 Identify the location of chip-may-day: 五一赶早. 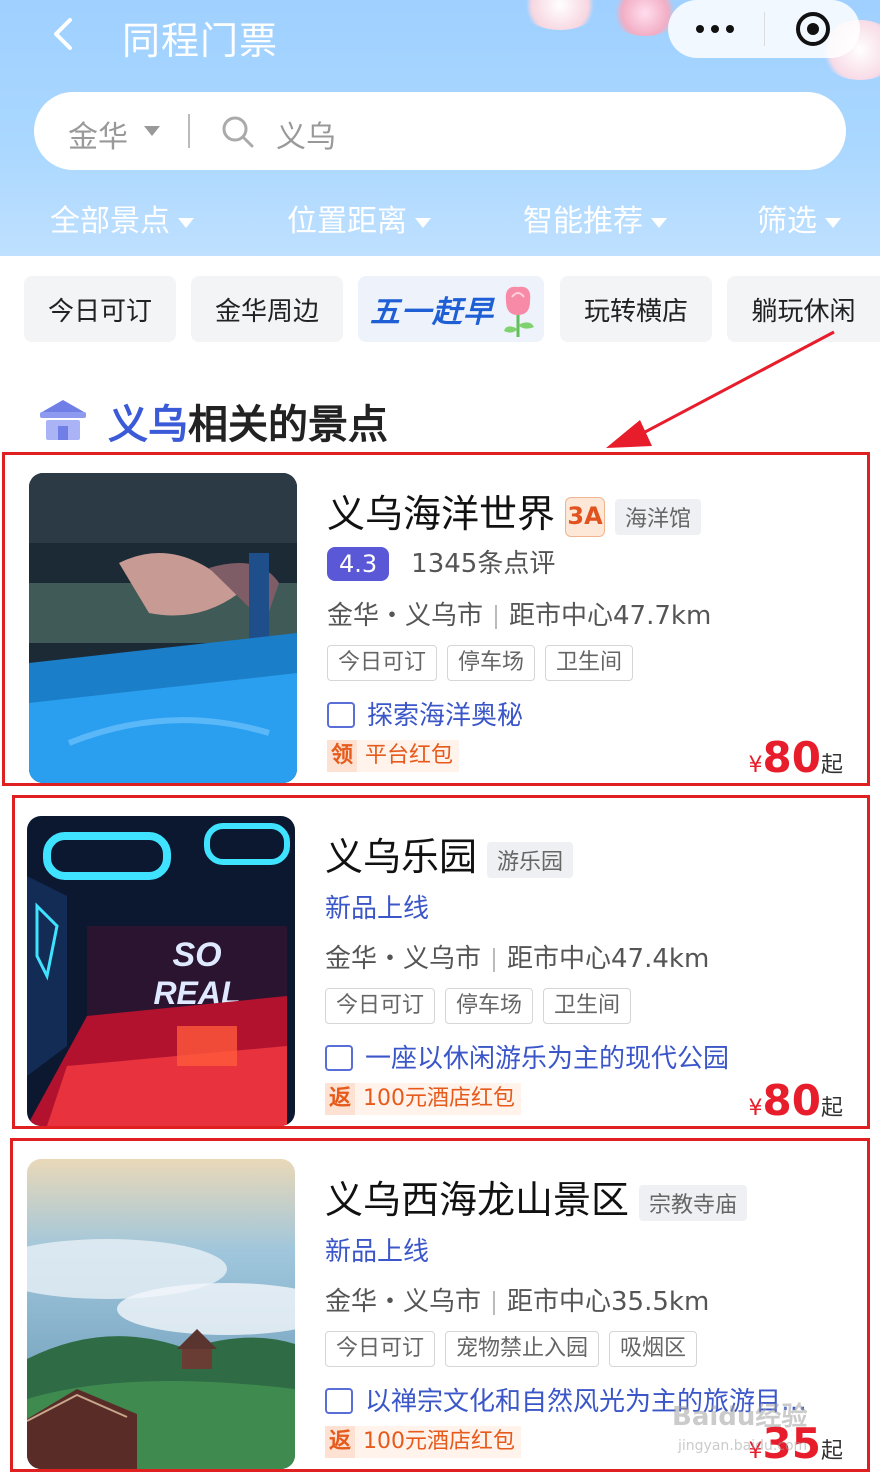
(451, 309).